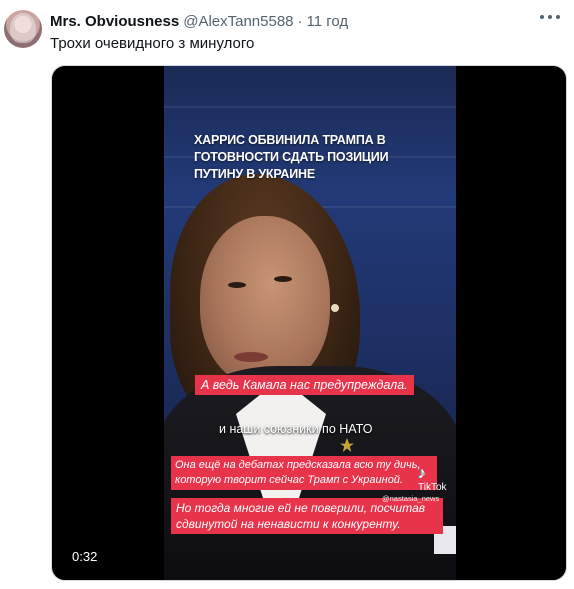 The width and height of the screenshot is (574, 589). I want to click on tweet-header: Mrs. Obviousness @AlexTann5588 · 11 год, so click(199, 21).